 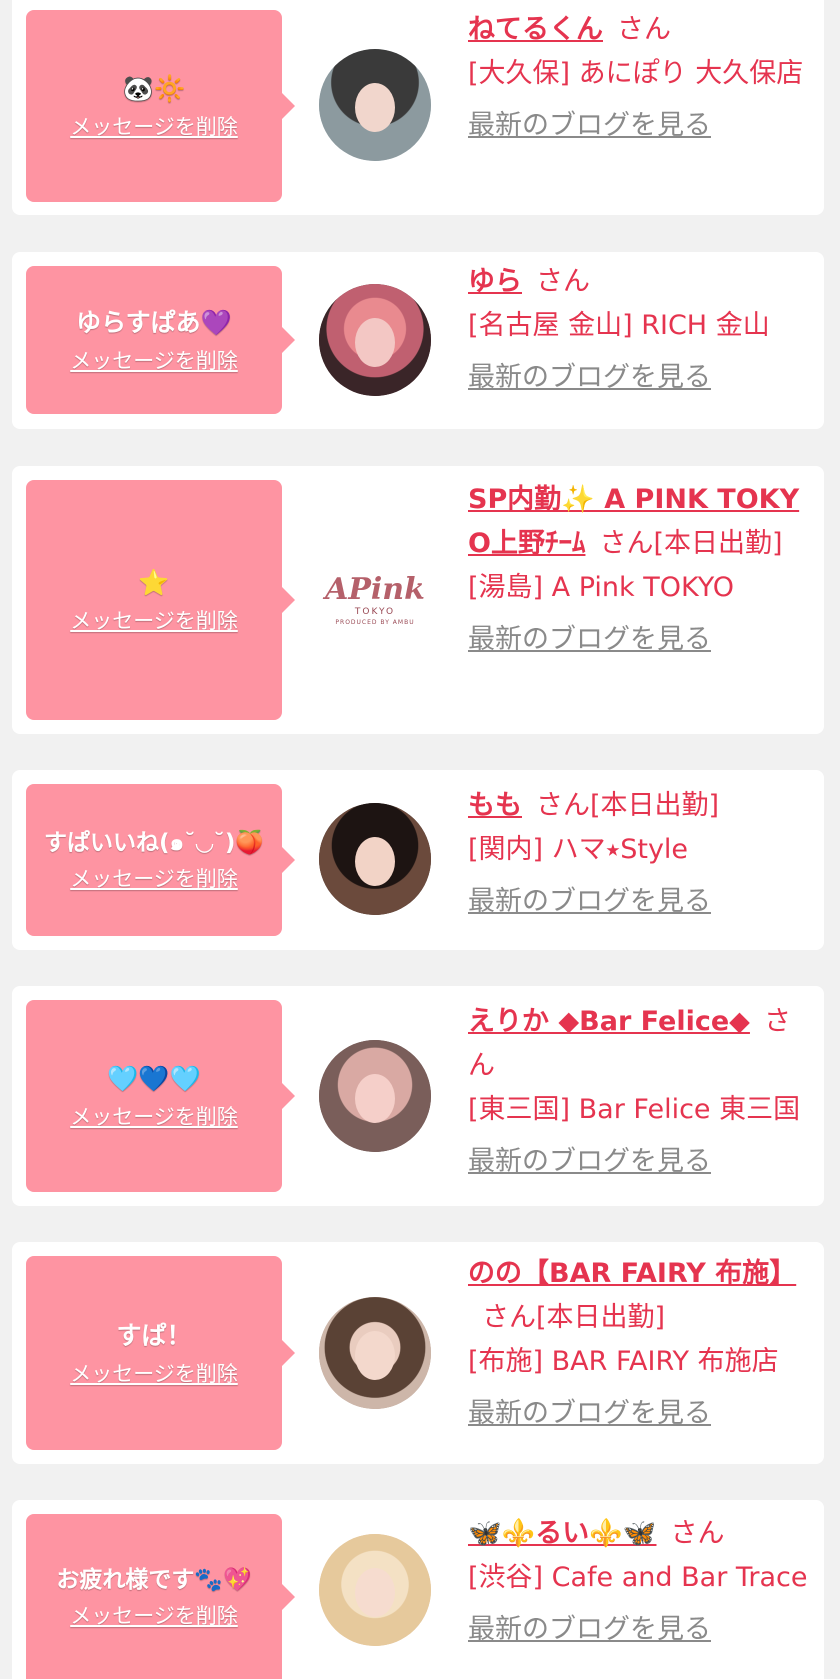 I want to click on name-line: のの【BAR FAIRY 布施】さん[本日出勤], so click(x=640, y=1296).